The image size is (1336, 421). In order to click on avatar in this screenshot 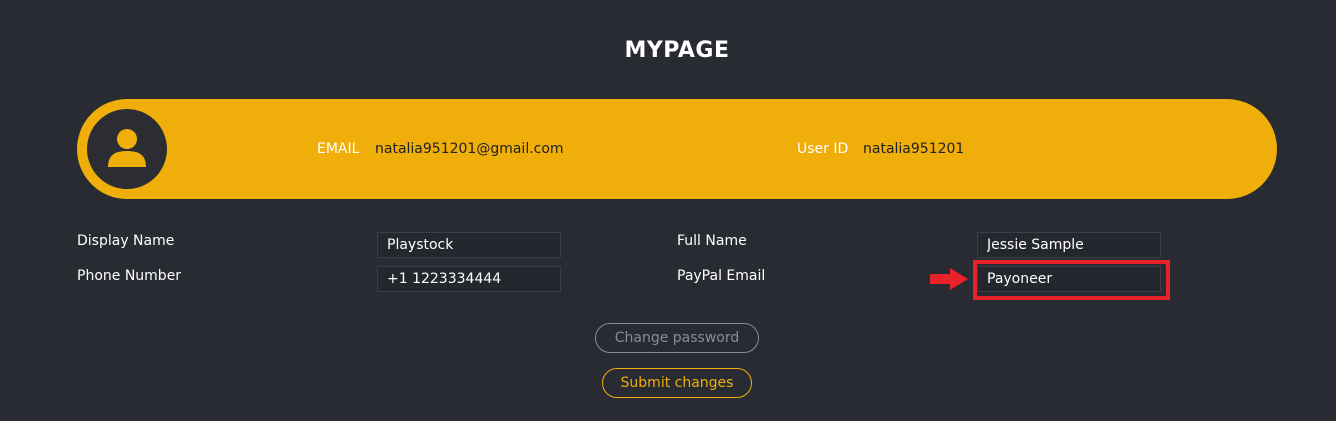, I will do `click(127, 149)`.